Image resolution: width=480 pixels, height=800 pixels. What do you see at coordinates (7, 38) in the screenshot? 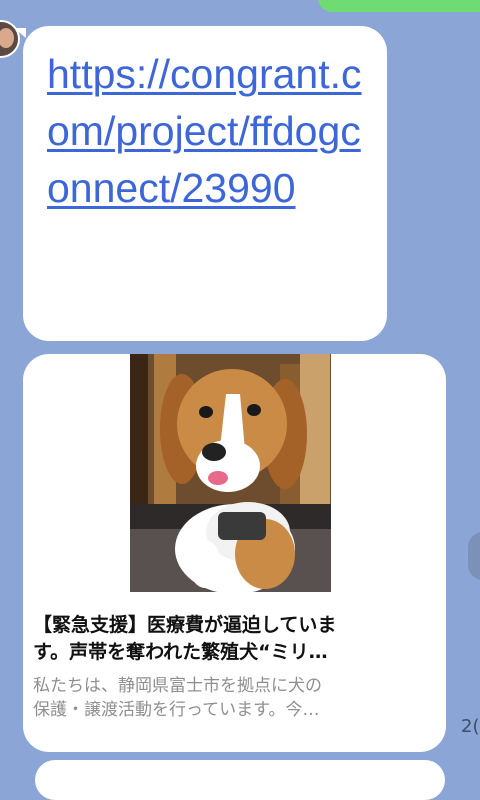
I see `avatar-face` at bounding box center [7, 38].